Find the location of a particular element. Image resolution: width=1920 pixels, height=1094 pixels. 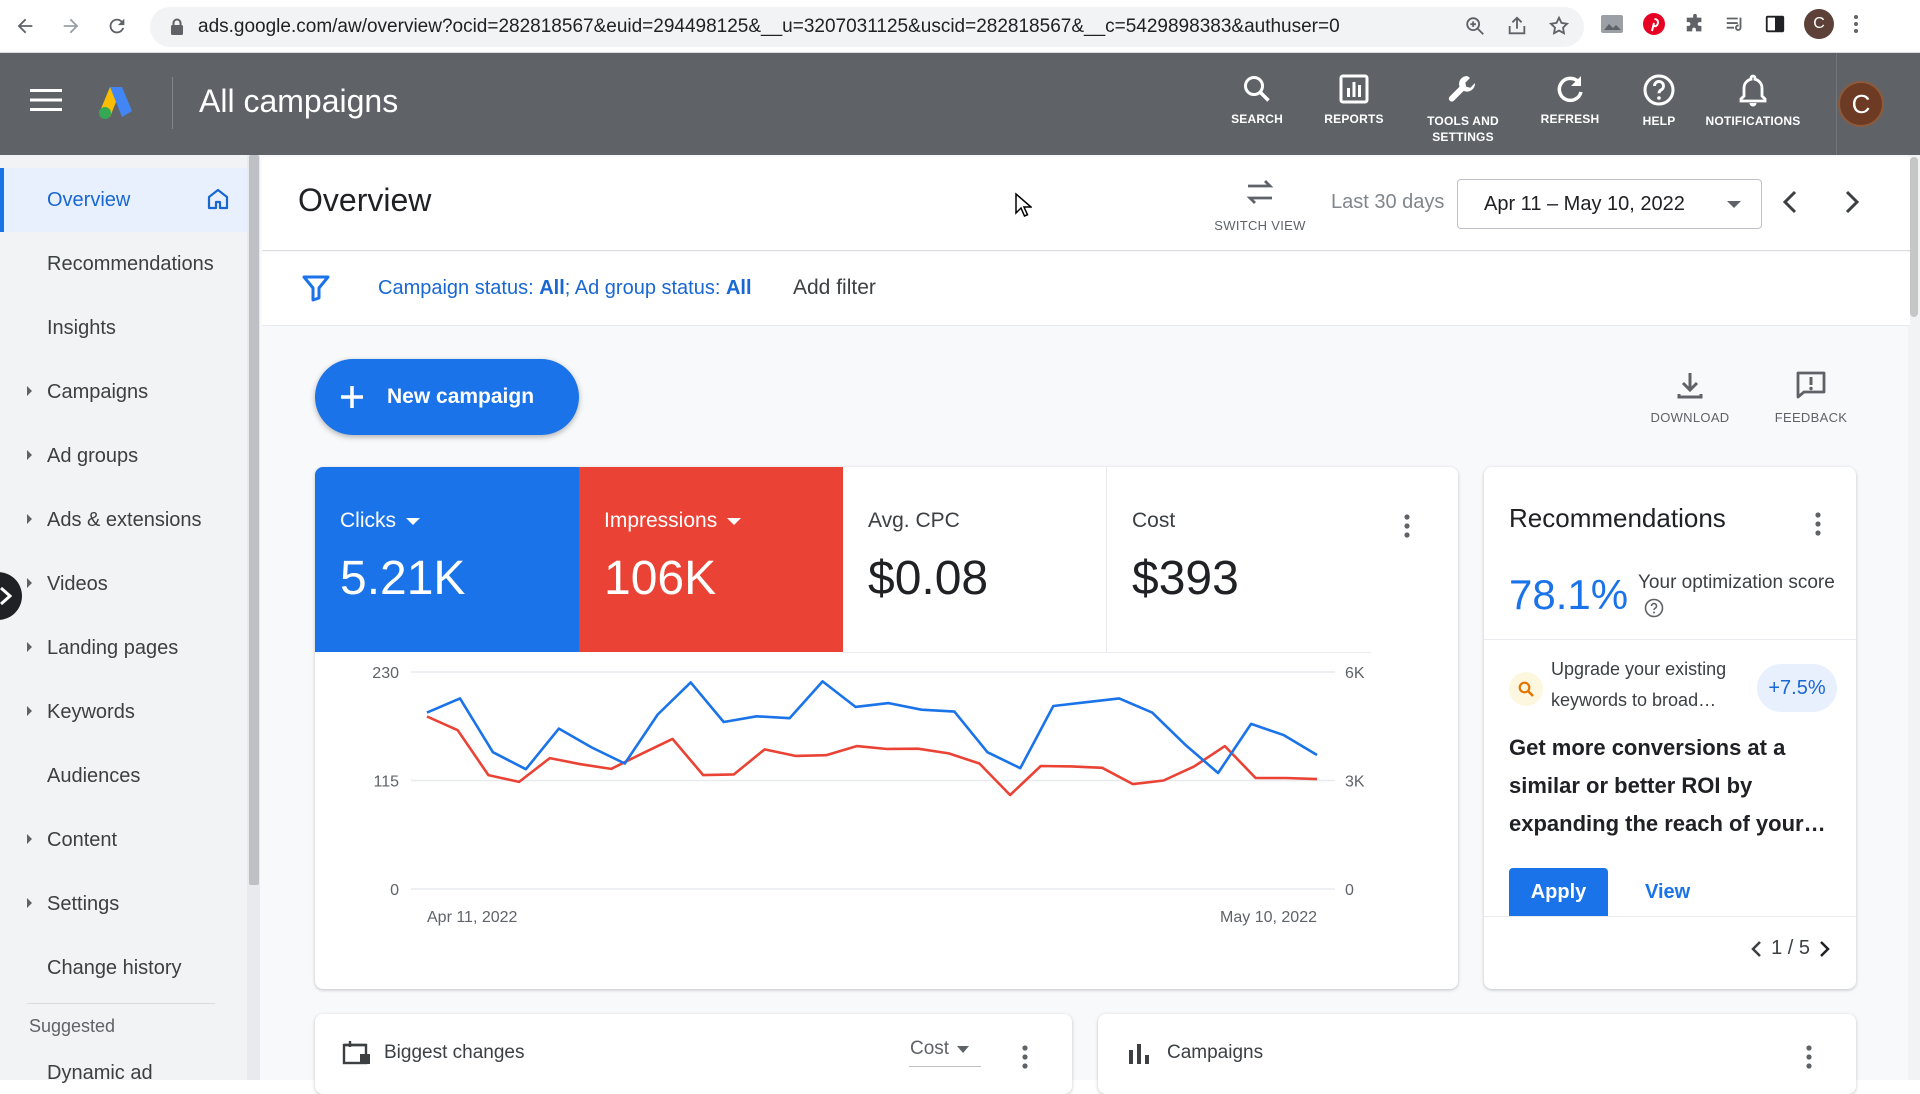

biggest-changes-more-options-icon is located at coordinates (1025, 1057).